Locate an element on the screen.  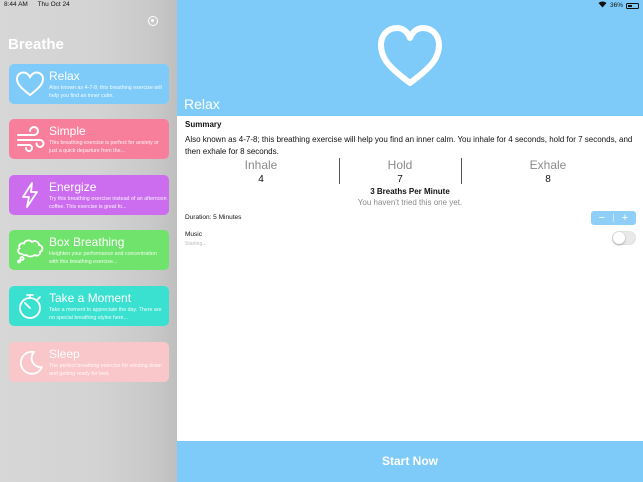
phase-label: Hold is located at coordinates (400, 165).